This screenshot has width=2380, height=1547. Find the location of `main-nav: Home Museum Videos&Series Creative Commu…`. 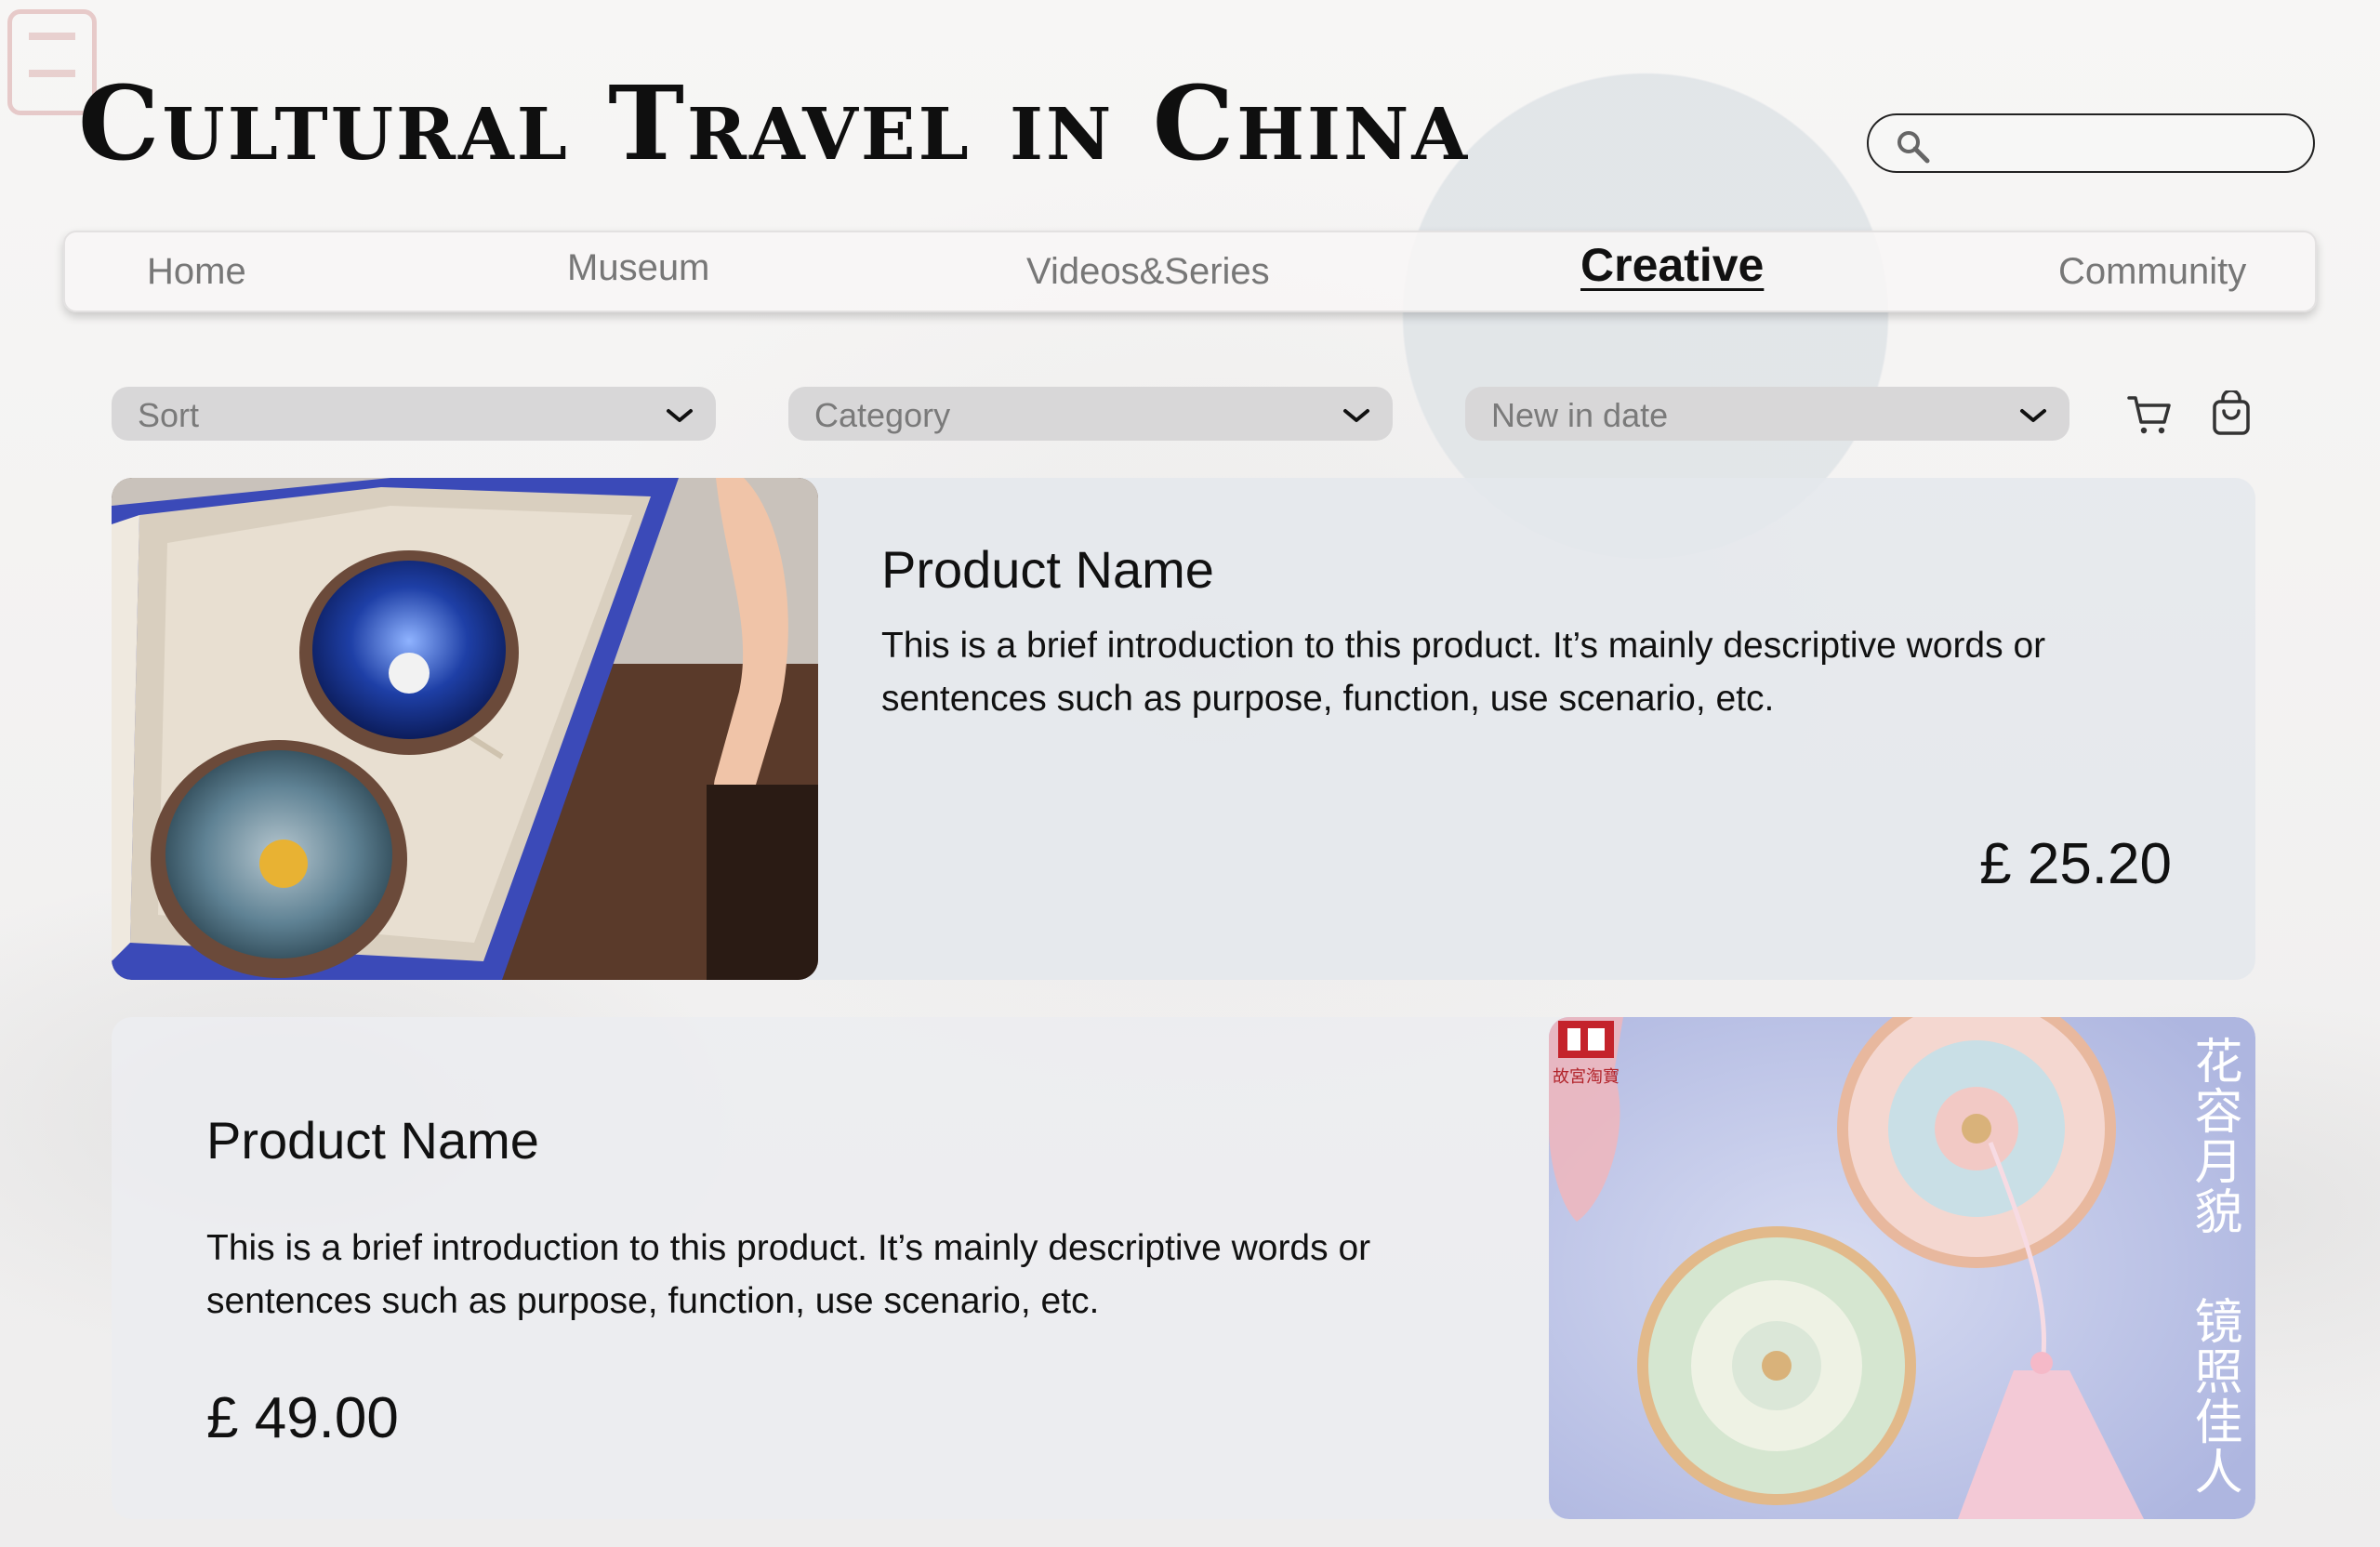

main-nav: Home Museum Videos&Series Creative Commu… is located at coordinates (1190, 271).